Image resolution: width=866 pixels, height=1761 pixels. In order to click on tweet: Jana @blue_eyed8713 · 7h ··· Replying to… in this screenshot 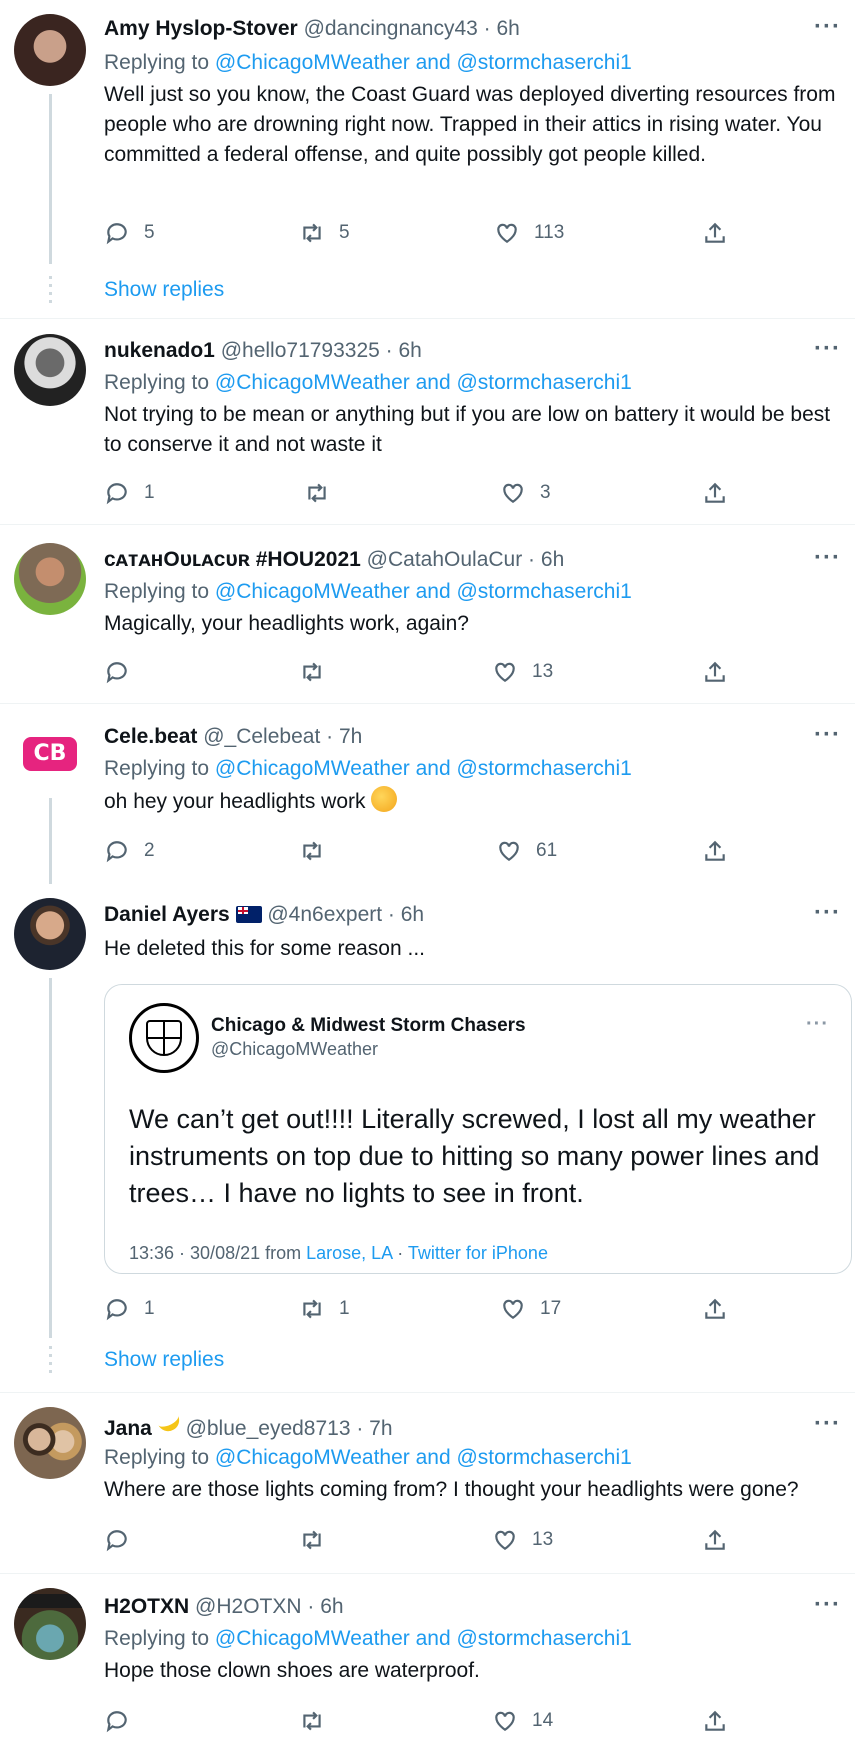, I will do `click(427, 1483)`.